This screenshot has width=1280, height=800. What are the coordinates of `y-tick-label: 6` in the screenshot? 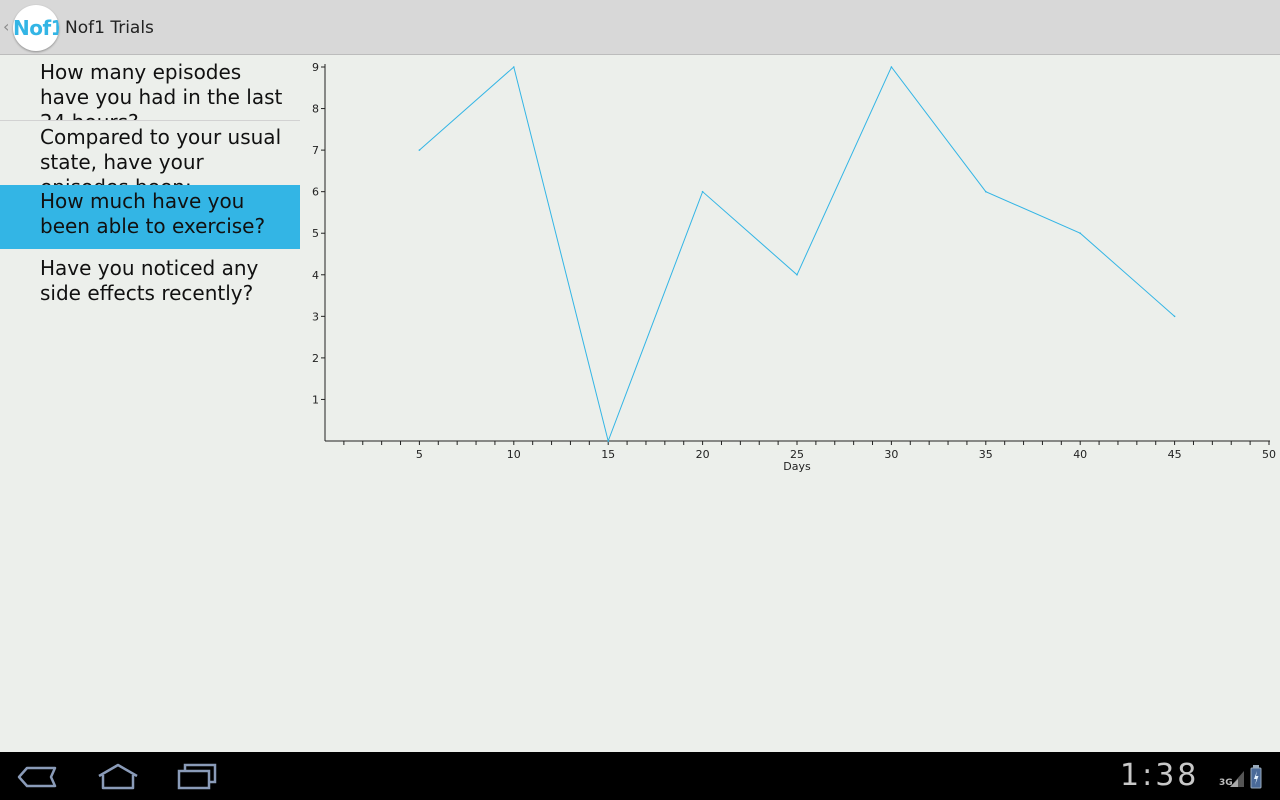 It's located at (315, 192).